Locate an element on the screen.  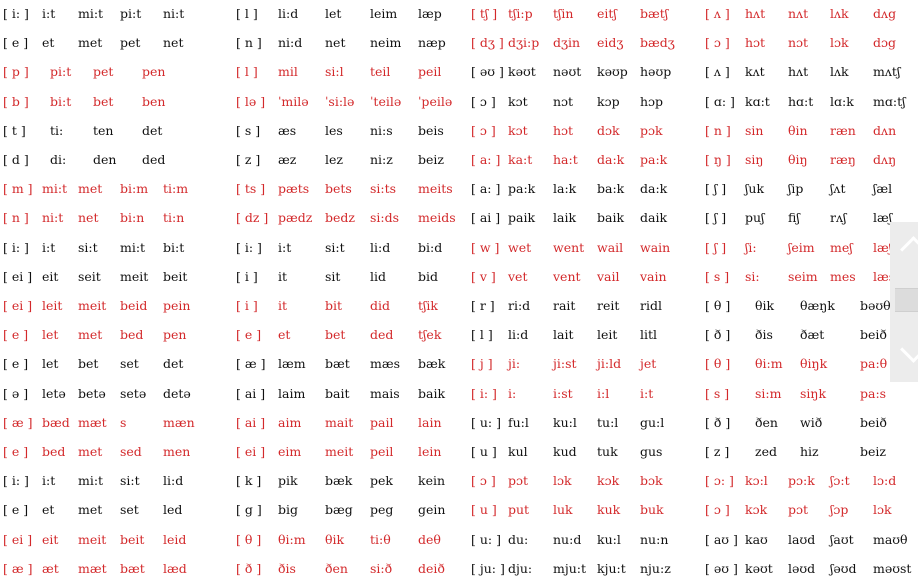
scroll-widget is located at coordinates (904, 302).